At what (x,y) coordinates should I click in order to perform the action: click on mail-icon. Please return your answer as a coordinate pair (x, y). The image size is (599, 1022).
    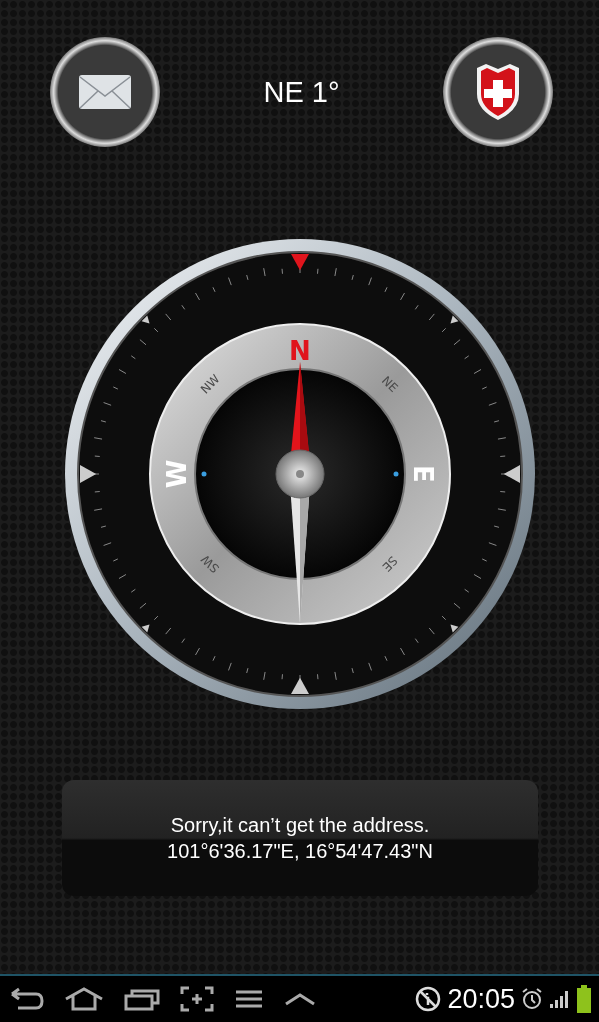
    Looking at the image, I should click on (105, 92).